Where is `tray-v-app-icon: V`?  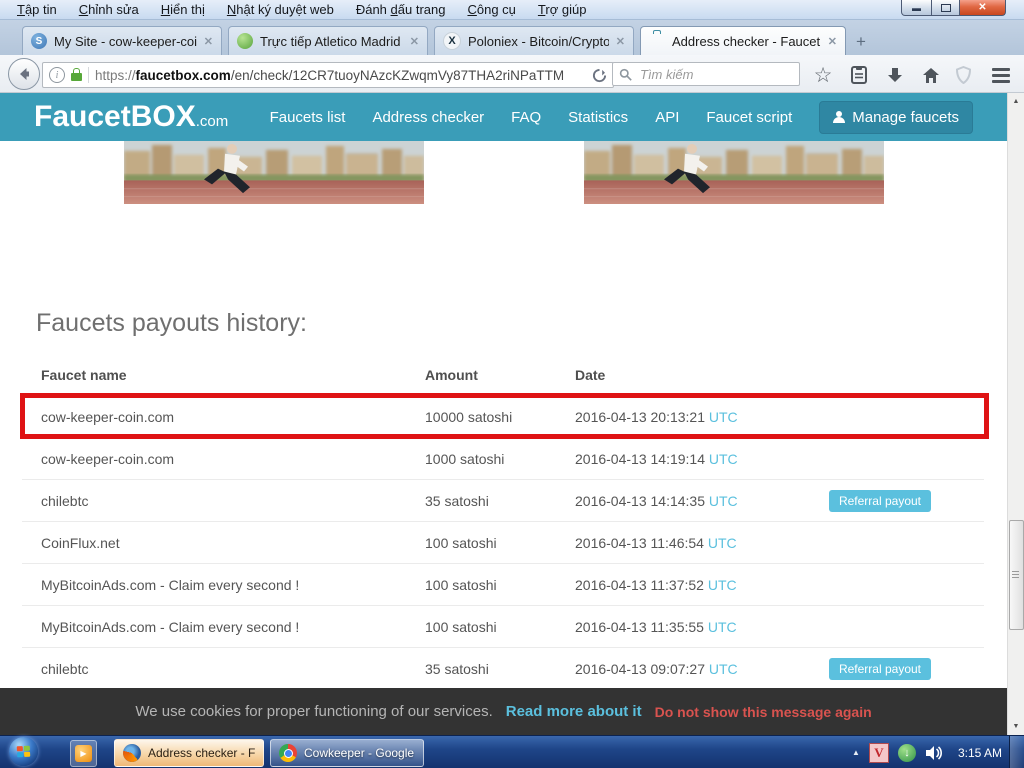
tray-v-app-icon: V is located at coordinates (878, 752).